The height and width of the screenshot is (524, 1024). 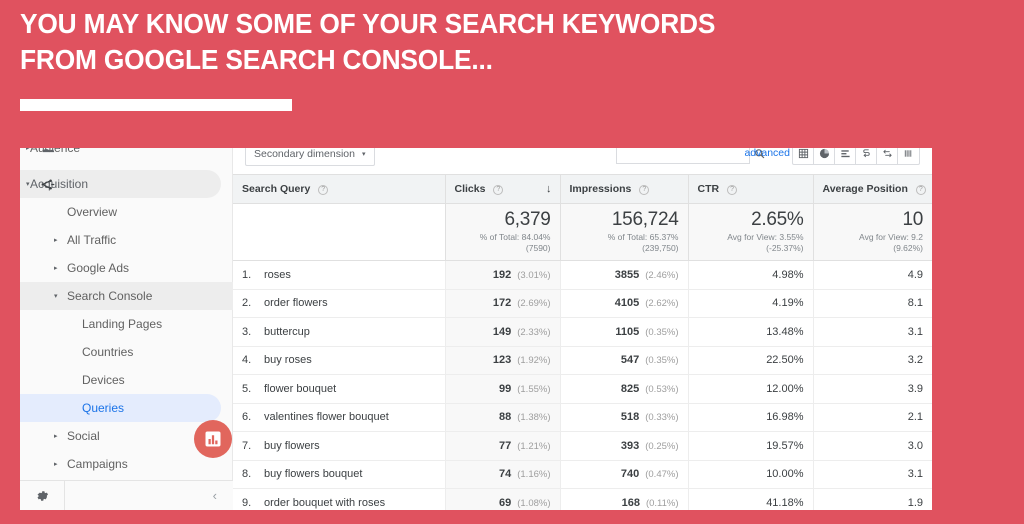 I want to click on gear-icon, so click(x=42, y=496).